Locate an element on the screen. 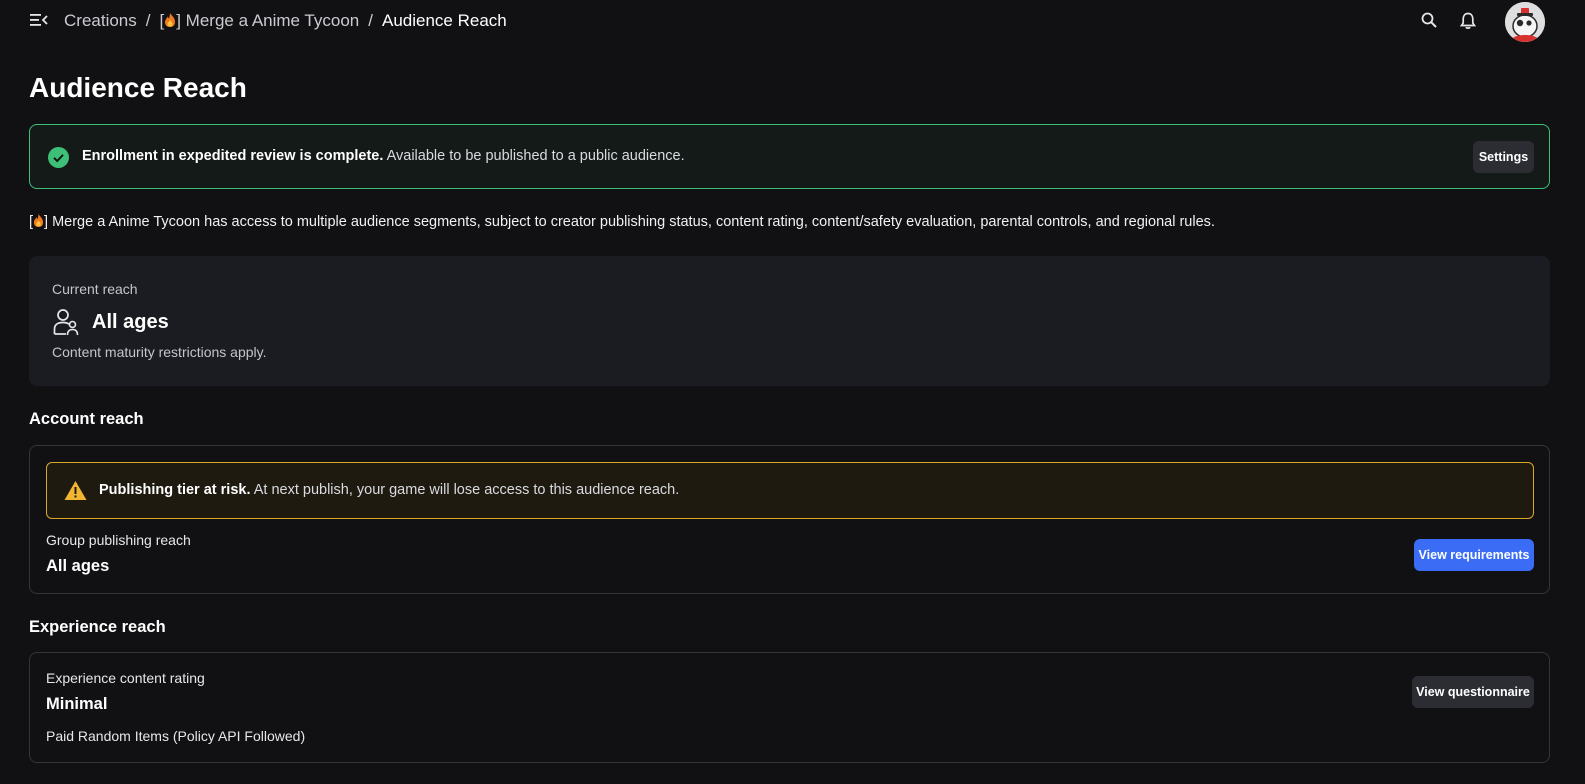 This screenshot has width=1585, height=784. check-circle-icon is located at coordinates (58, 157).